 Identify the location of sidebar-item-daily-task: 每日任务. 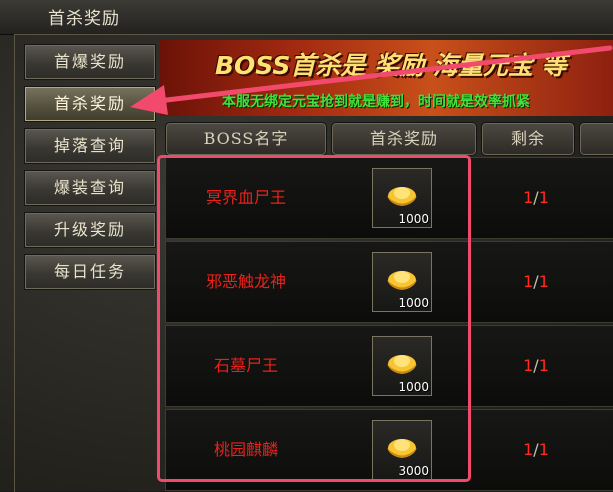
(90, 272).